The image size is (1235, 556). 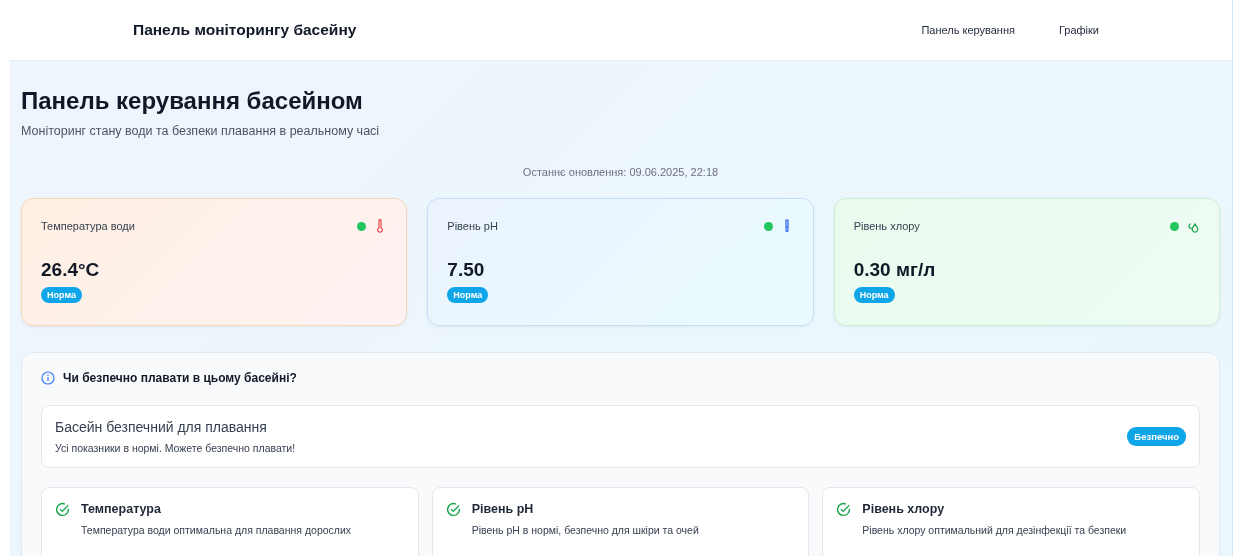 What do you see at coordinates (994, 530) in the screenshot?
I see `check-text: Рівень хлору оптимальний для дезінфекції та безпеки` at bounding box center [994, 530].